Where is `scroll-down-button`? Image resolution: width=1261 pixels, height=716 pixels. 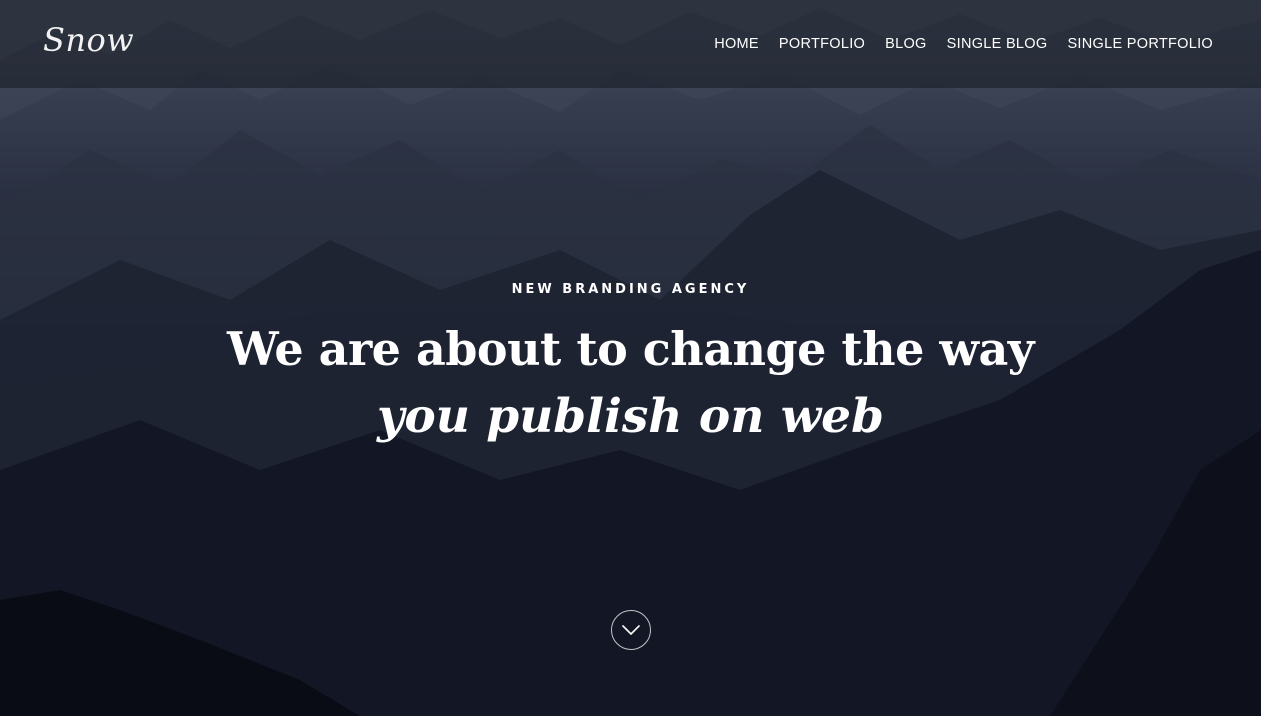
scroll-down-button is located at coordinates (631, 630).